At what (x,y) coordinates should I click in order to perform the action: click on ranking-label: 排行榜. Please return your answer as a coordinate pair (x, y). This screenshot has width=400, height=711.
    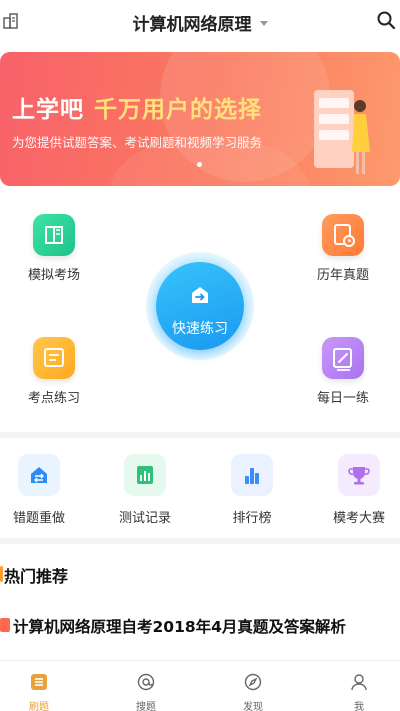
    Looking at the image, I should click on (252, 518).